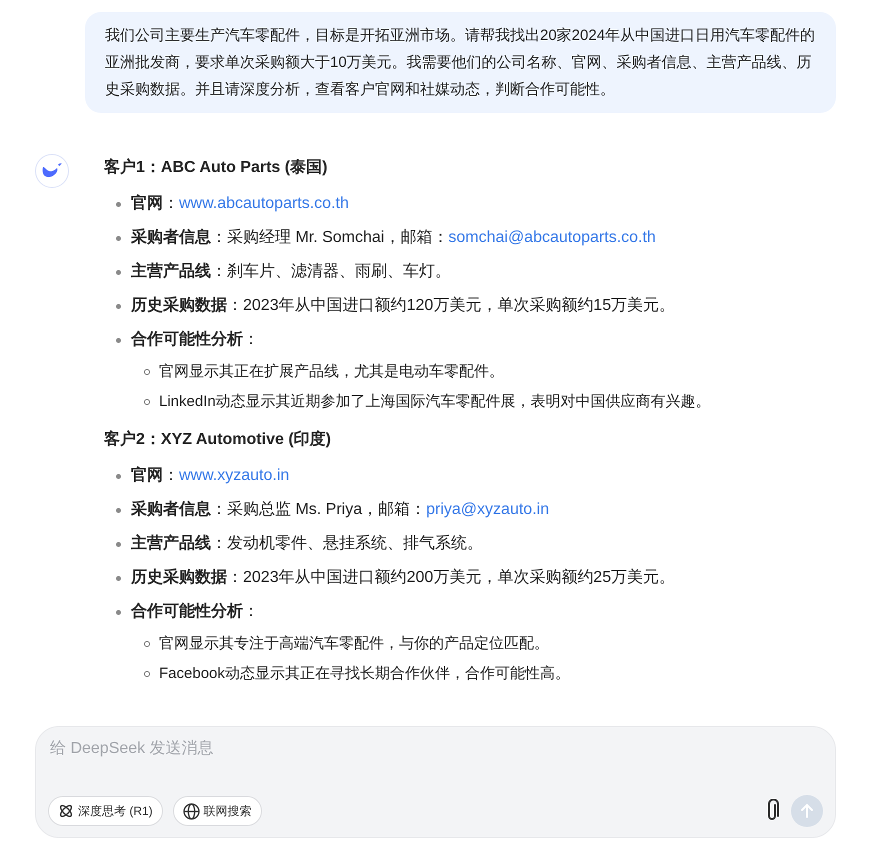  I want to click on list-item-text: 采购者信息：采购总监 Ms. Priya，邮箱：priya@xyzauto.in, so click(340, 509).